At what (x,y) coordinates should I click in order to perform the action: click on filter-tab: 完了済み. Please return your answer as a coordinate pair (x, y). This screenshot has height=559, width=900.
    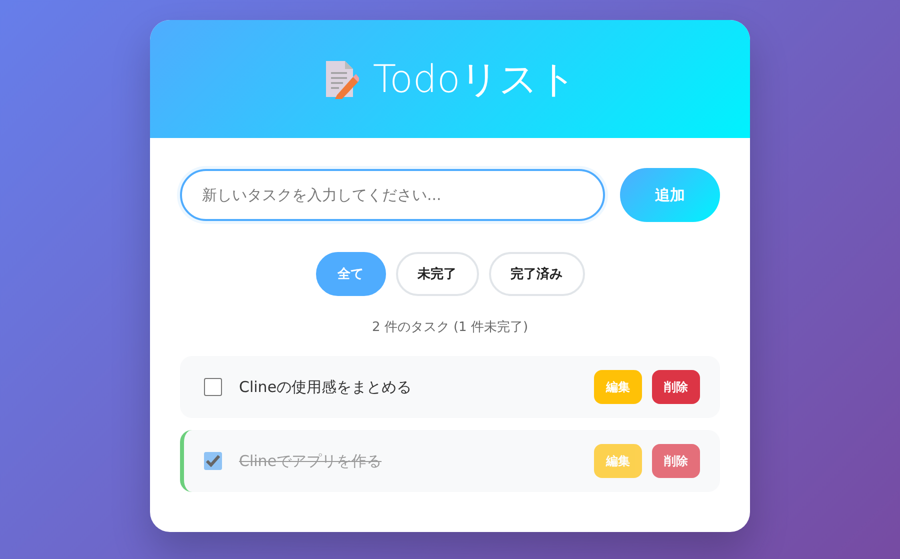
    Looking at the image, I should click on (536, 274).